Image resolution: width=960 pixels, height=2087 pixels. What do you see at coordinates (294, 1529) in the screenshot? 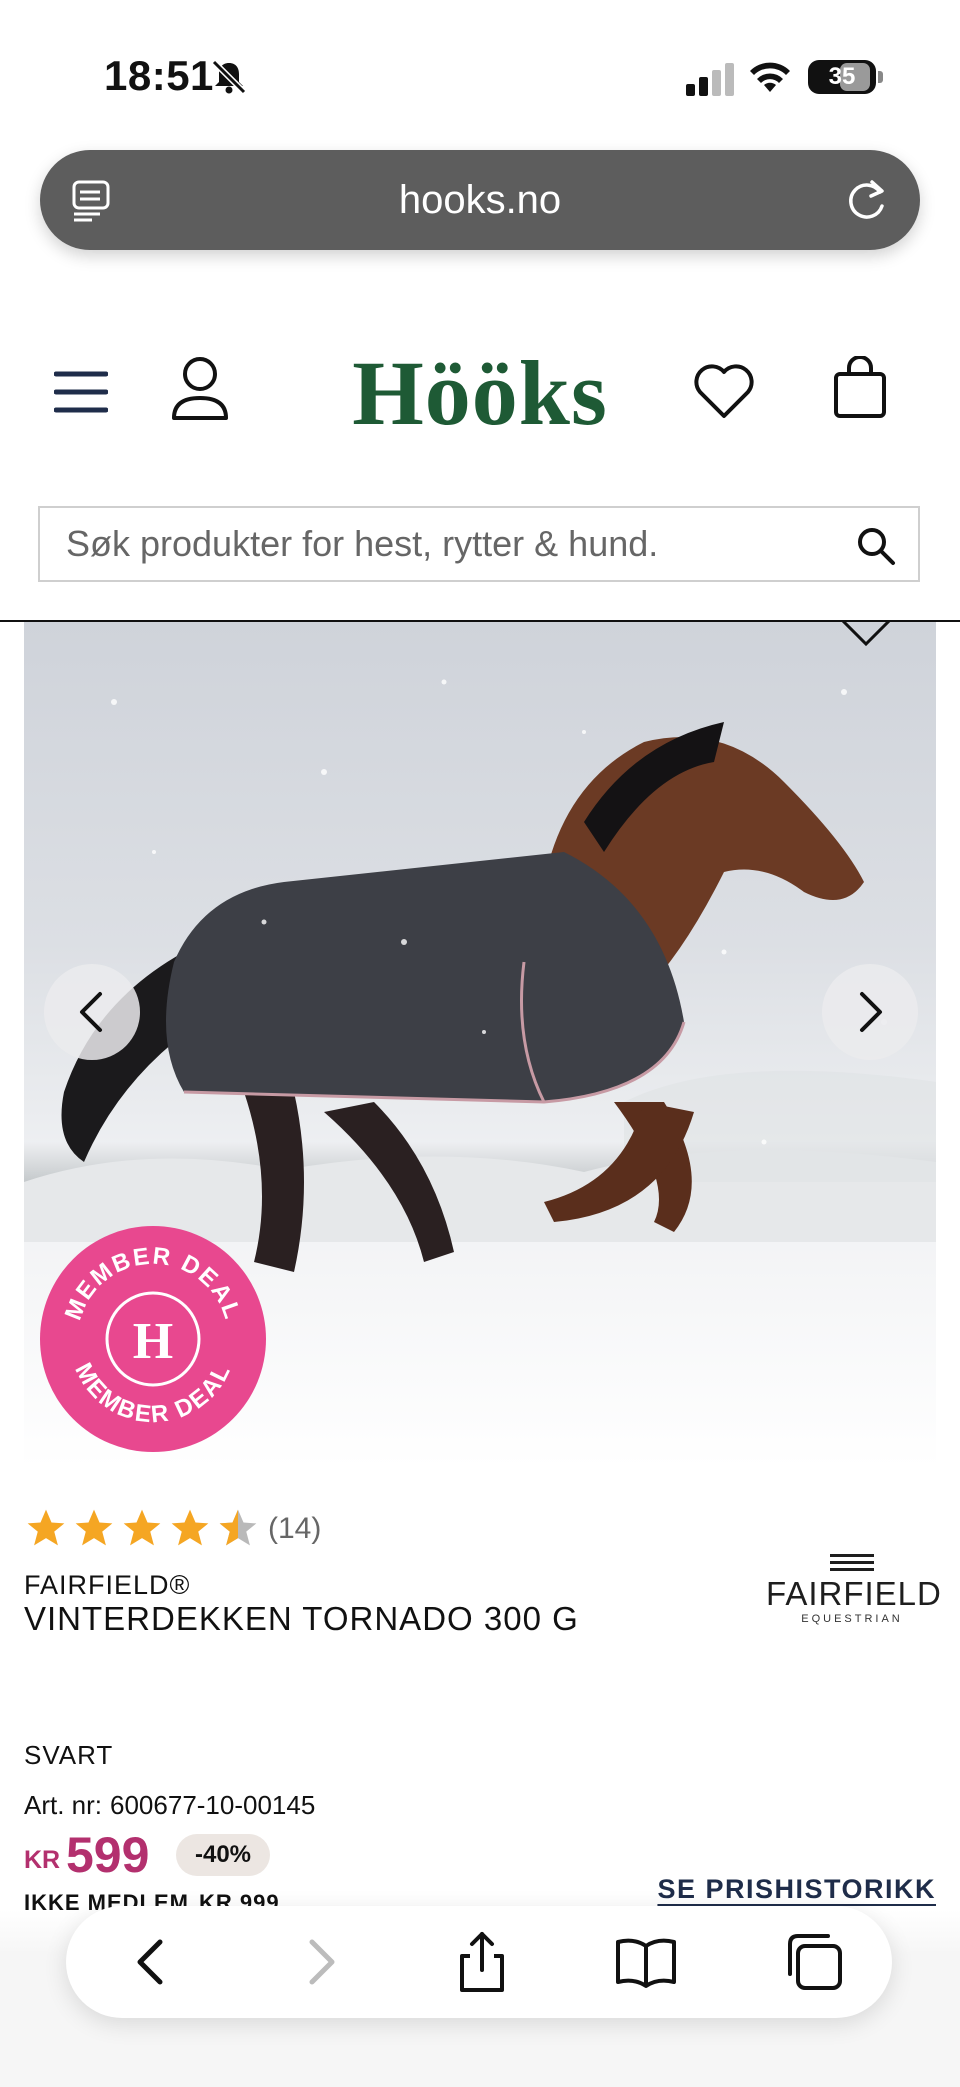
I see `review-count: (14)` at bounding box center [294, 1529].